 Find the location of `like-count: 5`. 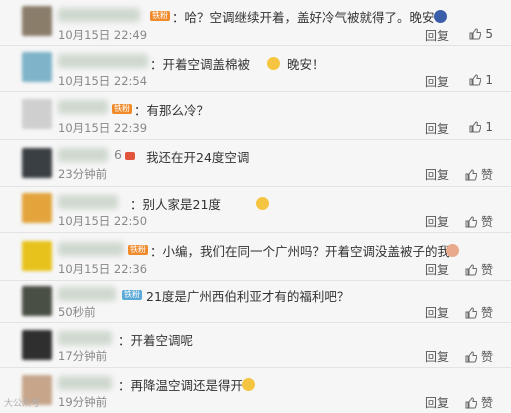

like-count: 5 is located at coordinates (489, 34).